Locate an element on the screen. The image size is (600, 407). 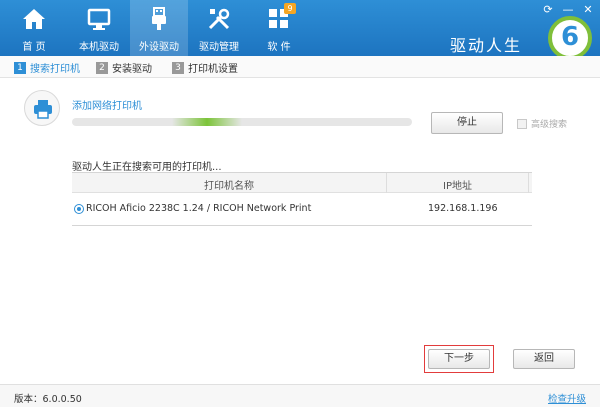
check-update-link: 检查升级 is located at coordinates (567, 398).